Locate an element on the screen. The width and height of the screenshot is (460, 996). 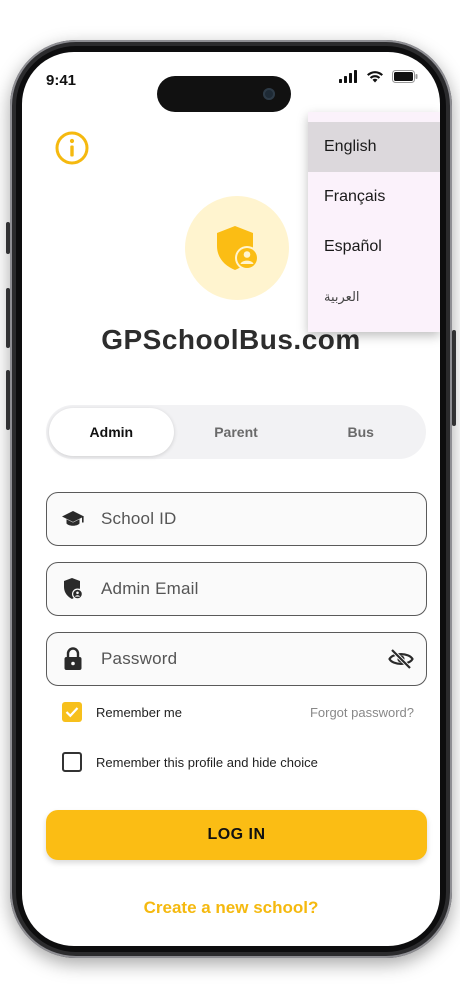
remember-me-label: Remember me is located at coordinates (139, 712).